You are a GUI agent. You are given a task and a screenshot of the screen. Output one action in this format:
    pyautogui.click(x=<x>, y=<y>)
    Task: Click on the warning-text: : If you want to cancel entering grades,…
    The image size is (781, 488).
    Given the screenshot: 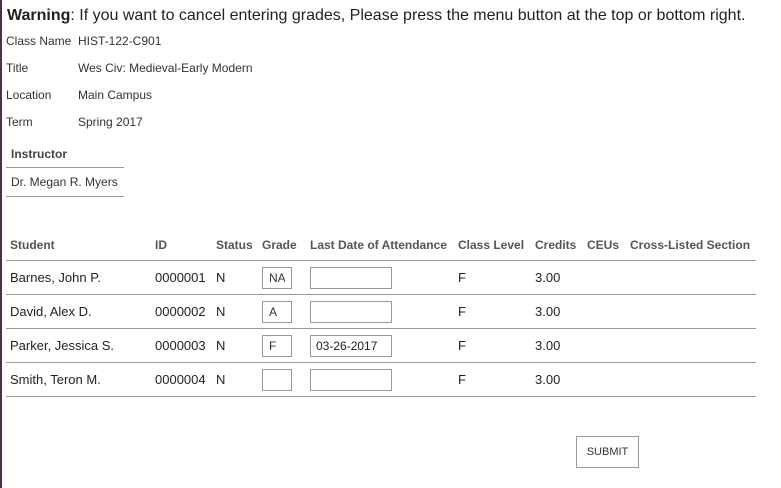 What is the action you would take?
    pyautogui.click(x=408, y=15)
    